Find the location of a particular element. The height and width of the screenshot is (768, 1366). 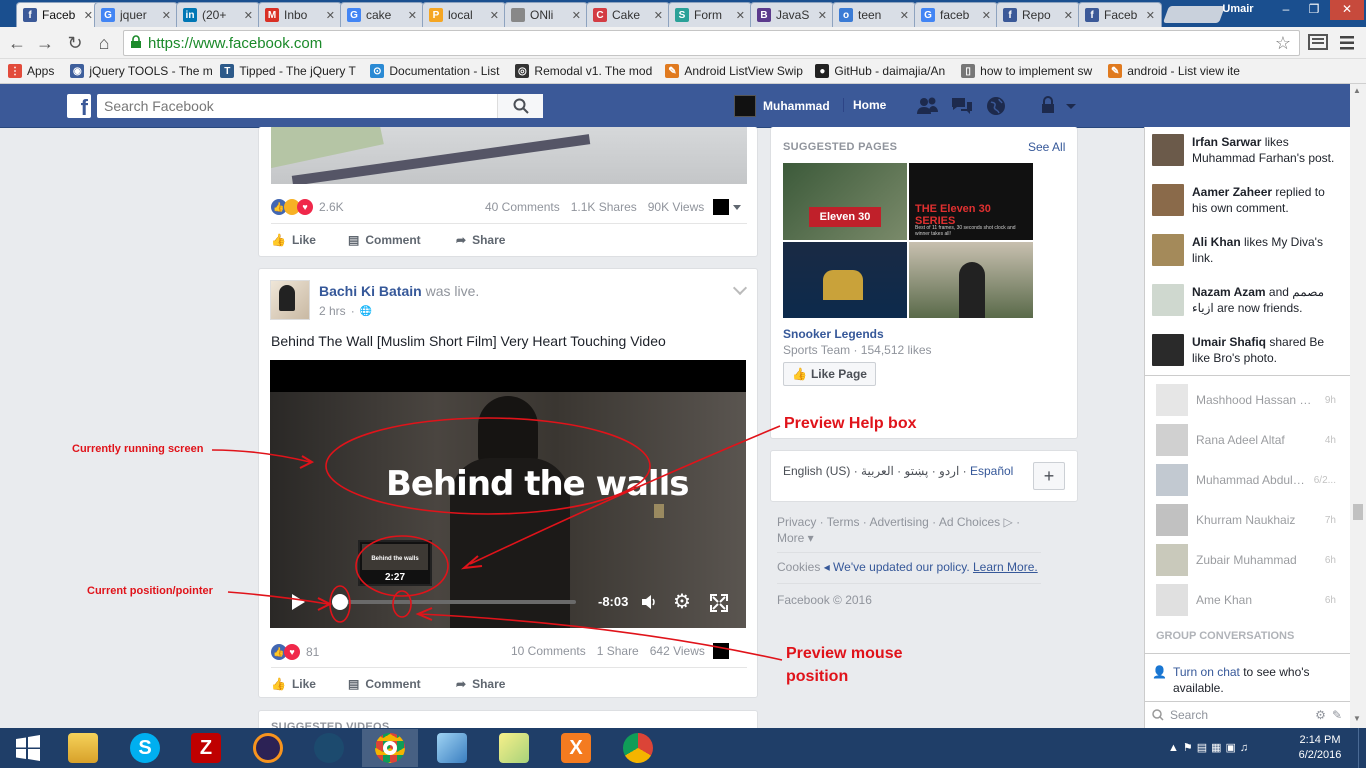

phpmyadmin-icon: P is located at coordinates (436, 15).